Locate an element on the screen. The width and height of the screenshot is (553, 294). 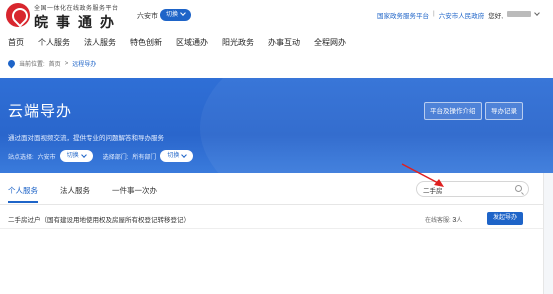
greeting-text: 您好, is located at coordinates (495, 16).